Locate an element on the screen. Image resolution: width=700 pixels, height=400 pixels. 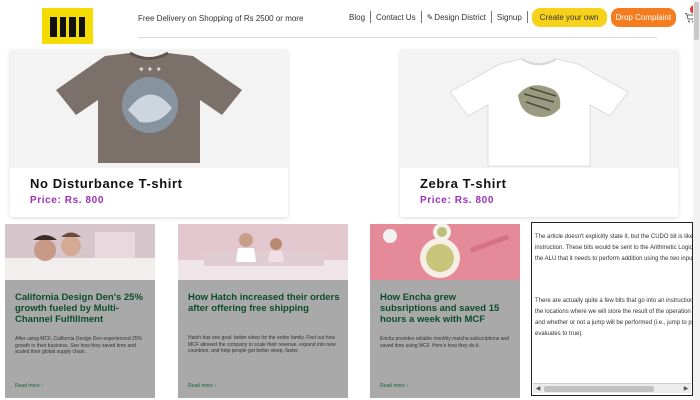
header-divider is located at coordinates (397, 37).